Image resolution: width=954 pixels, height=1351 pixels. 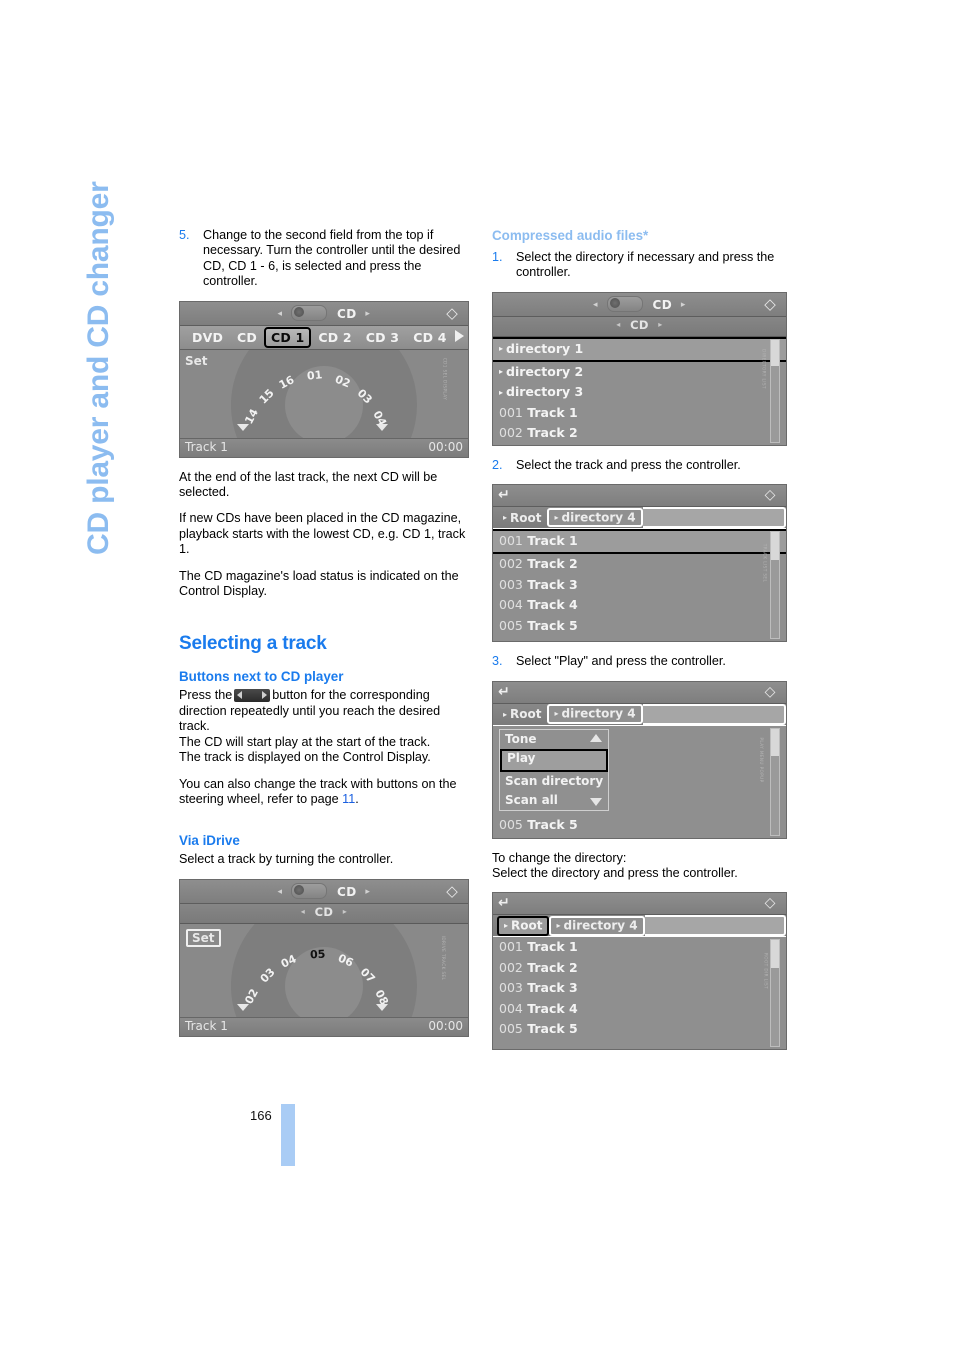 What do you see at coordinates (429, 337) in the screenshot?
I see `tab-cd-4: CD 4` at bounding box center [429, 337].